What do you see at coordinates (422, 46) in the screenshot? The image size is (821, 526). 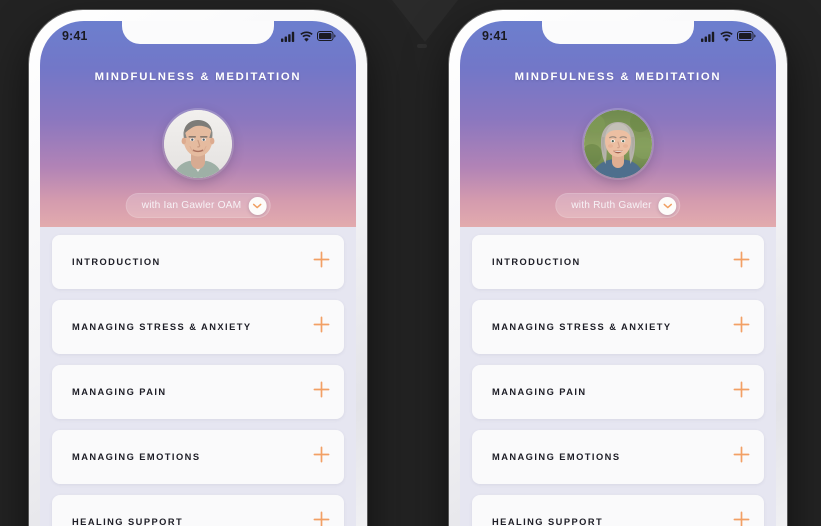 I see `triangle-watermark-dot-icon` at bounding box center [422, 46].